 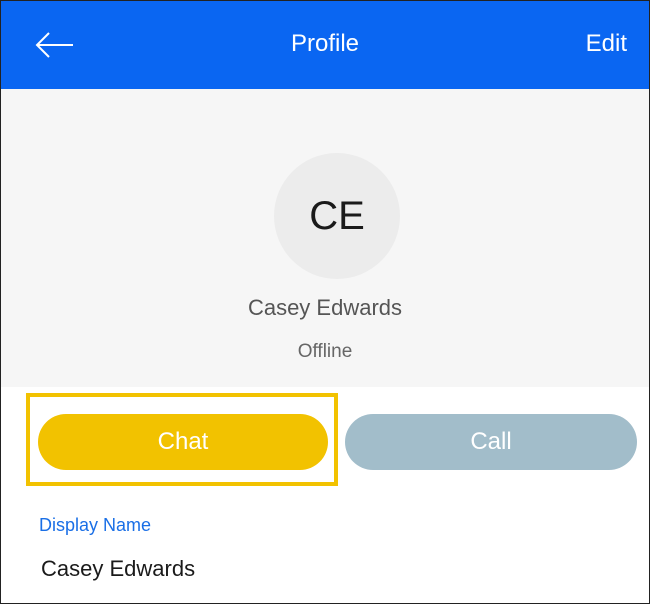 I want to click on display-name-label: Display Name, so click(x=95, y=525).